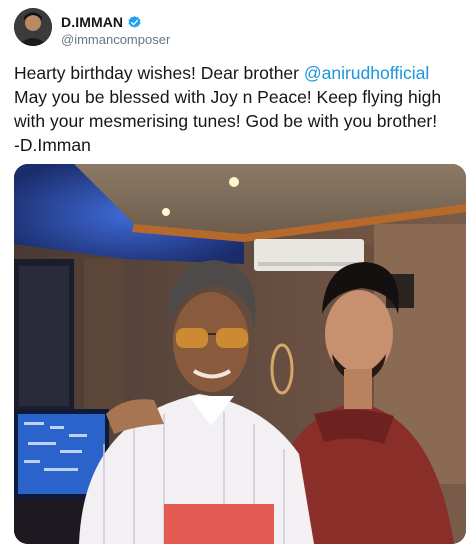 The height and width of the screenshot is (544, 474). What do you see at coordinates (366, 73) in the screenshot?
I see `mention-link: @anirudhofficial` at bounding box center [366, 73].